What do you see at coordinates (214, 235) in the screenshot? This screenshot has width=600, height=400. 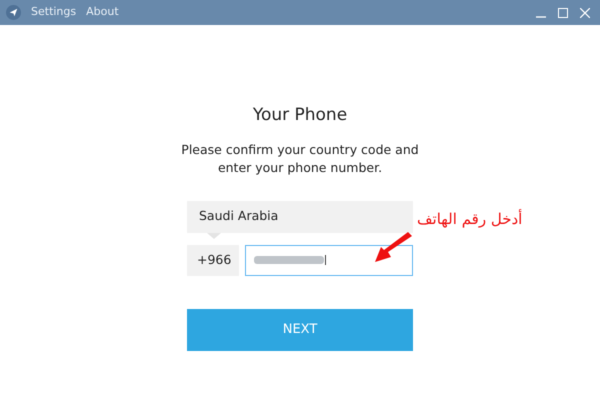 I see `pointer-notch` at bounding box center [214, 235].